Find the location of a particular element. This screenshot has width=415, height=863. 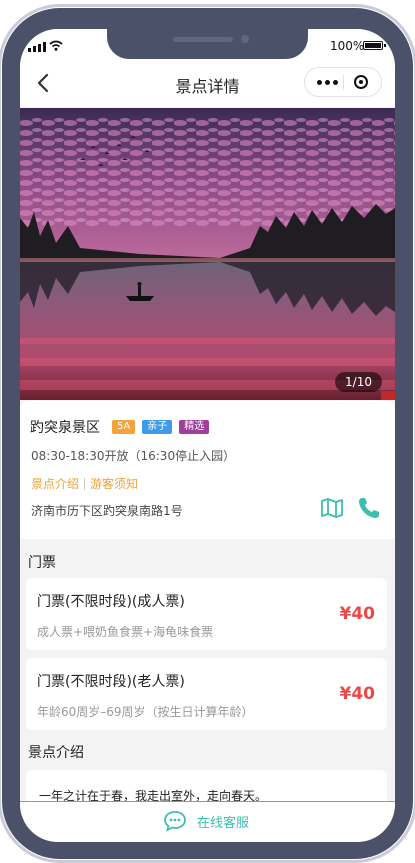

title-row: 趵突泉景区 5A 亲子 精选 is located at coordinates (123, 427).